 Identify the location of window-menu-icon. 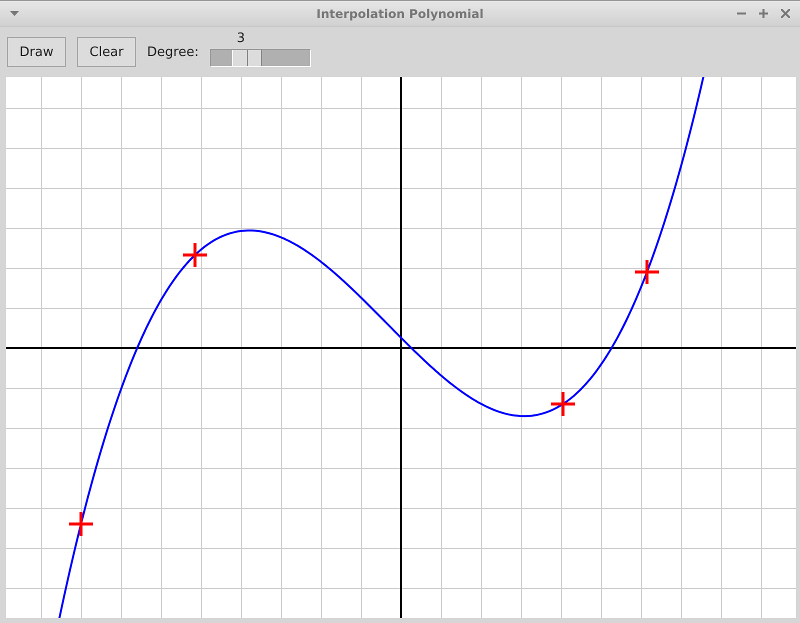
(14, 13).